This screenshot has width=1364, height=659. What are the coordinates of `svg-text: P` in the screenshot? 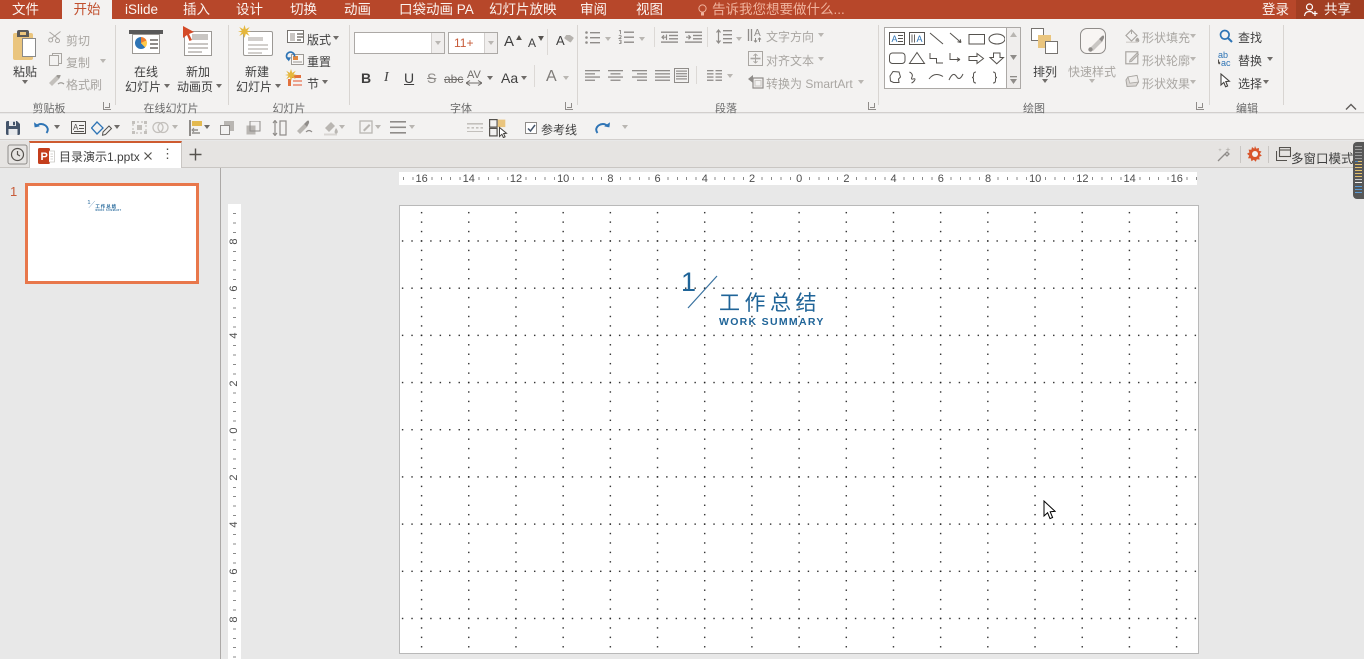 It's located at (44, 157).